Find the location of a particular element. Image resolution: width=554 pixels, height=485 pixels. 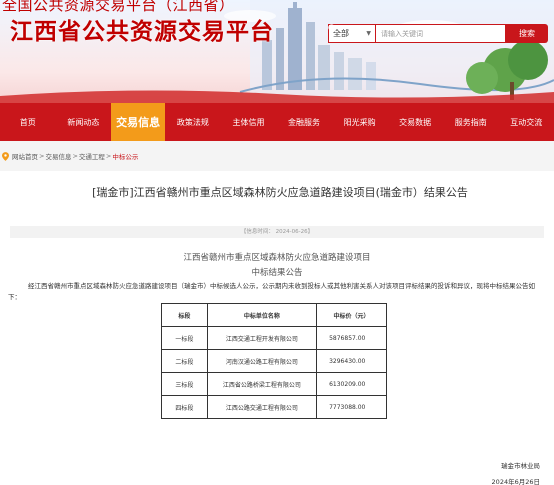

table-row: 二标段 河南汉通公路工程有限公司 3296430.00 is located at coordinates (274, 361).